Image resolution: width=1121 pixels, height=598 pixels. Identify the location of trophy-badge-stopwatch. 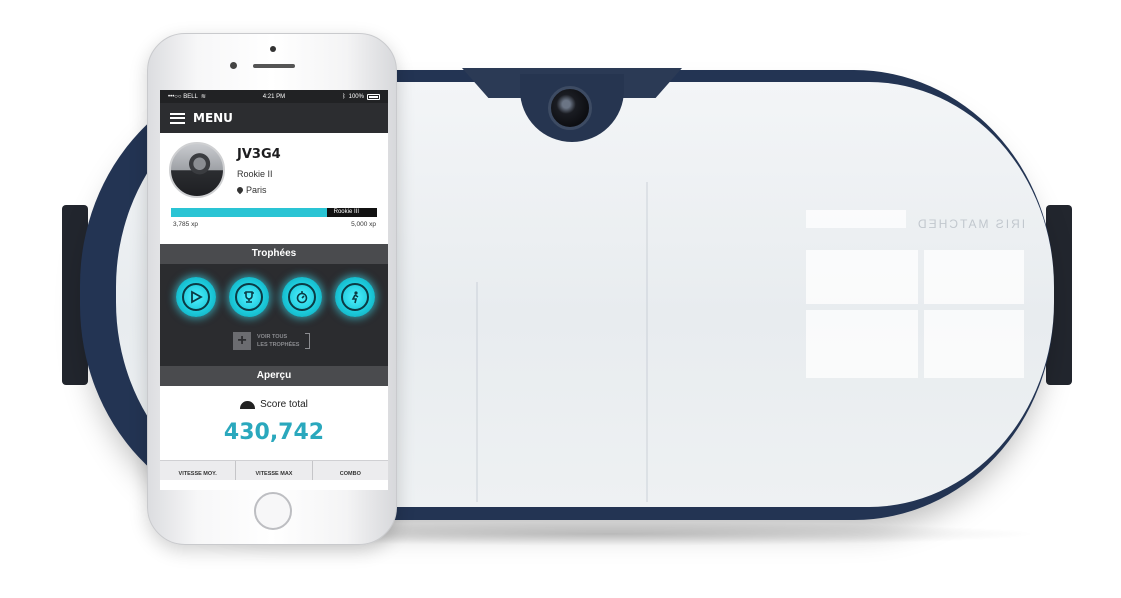
(302, 297).